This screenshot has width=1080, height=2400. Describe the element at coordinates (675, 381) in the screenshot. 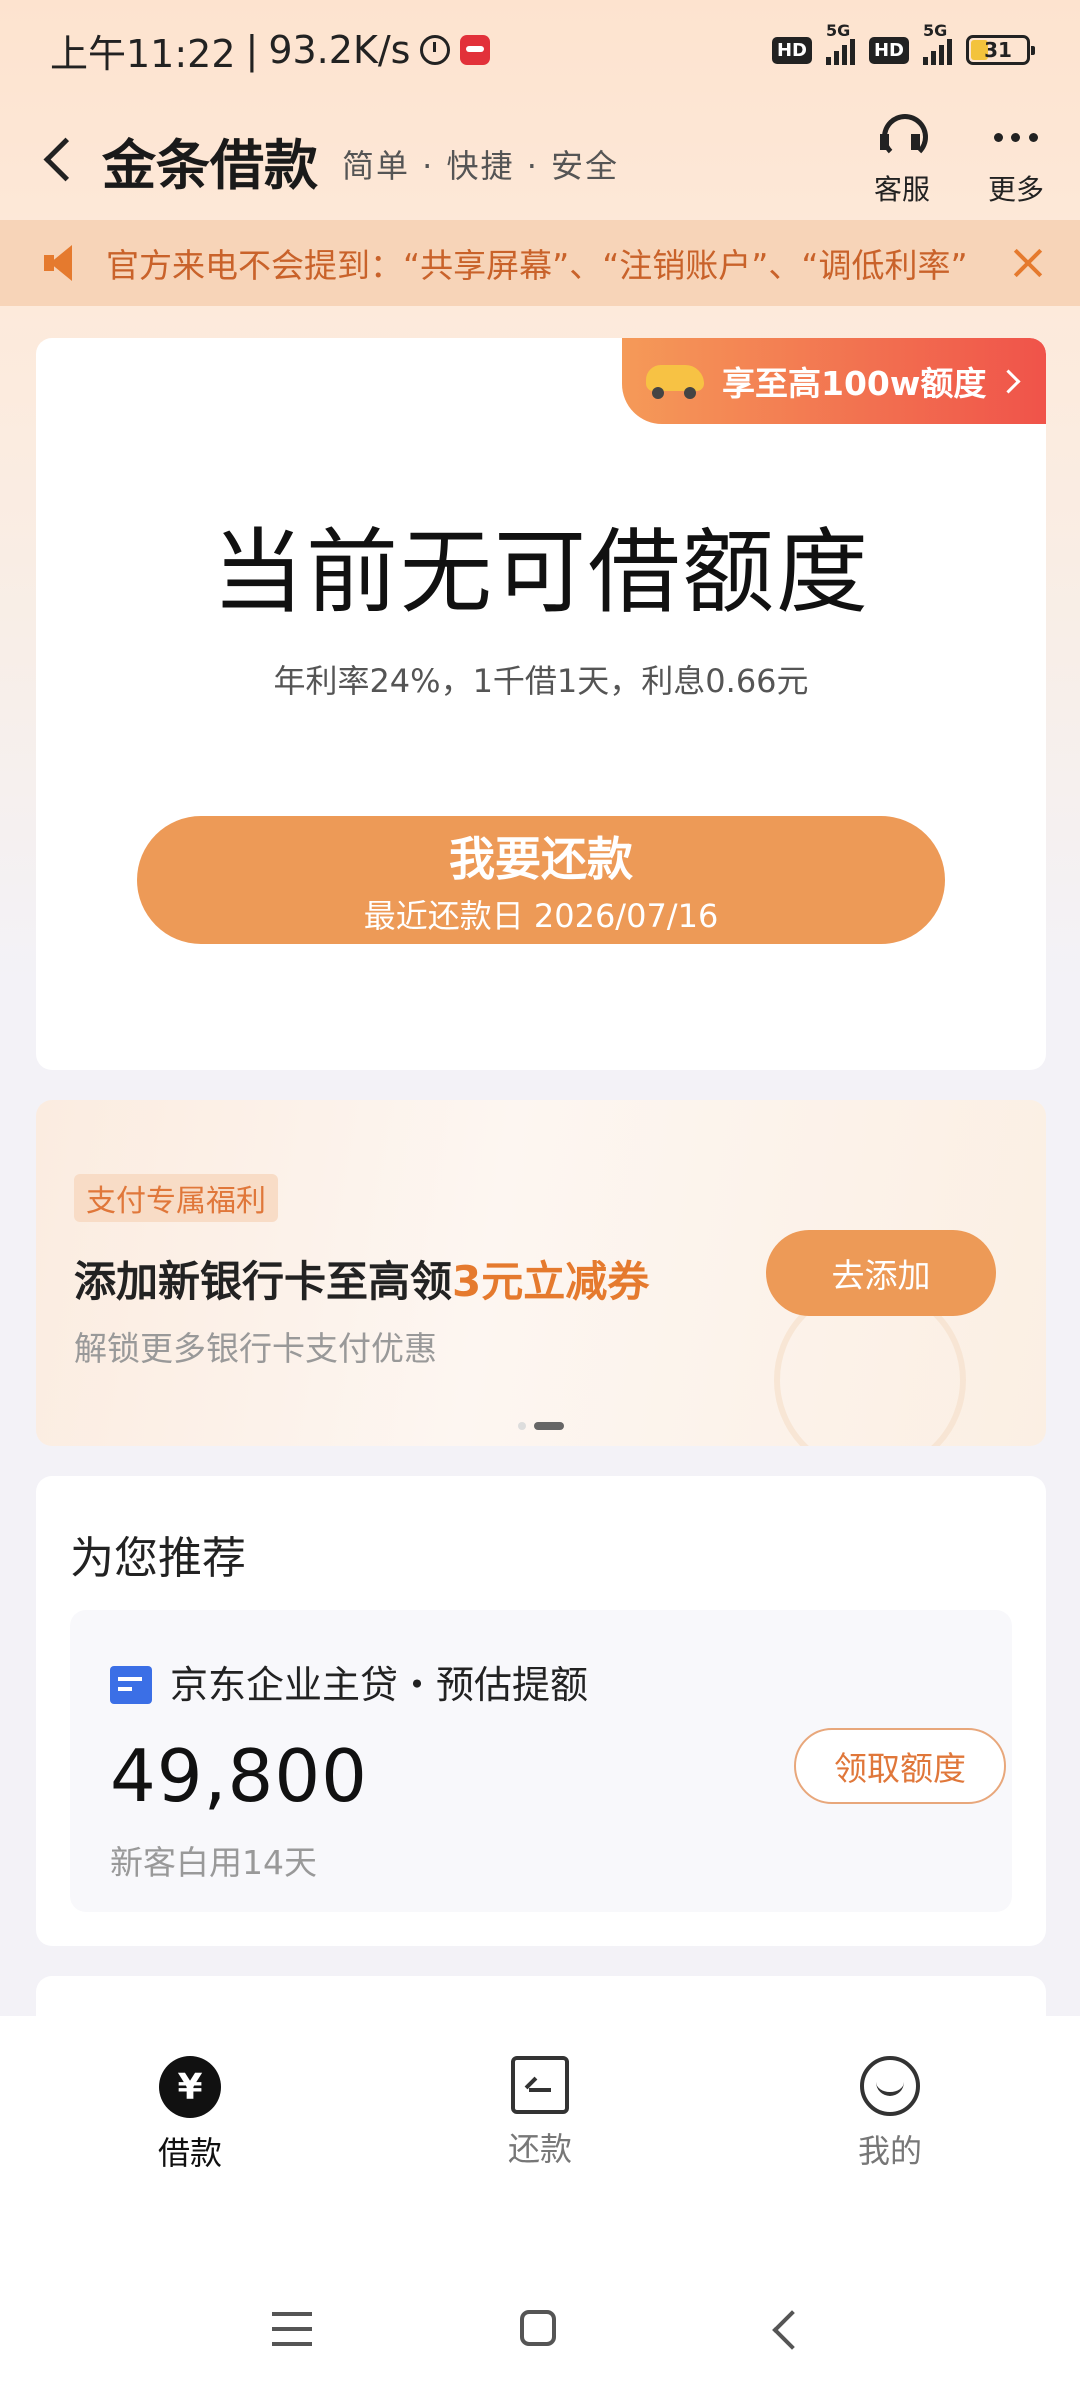

I see `car-icon` at that location.